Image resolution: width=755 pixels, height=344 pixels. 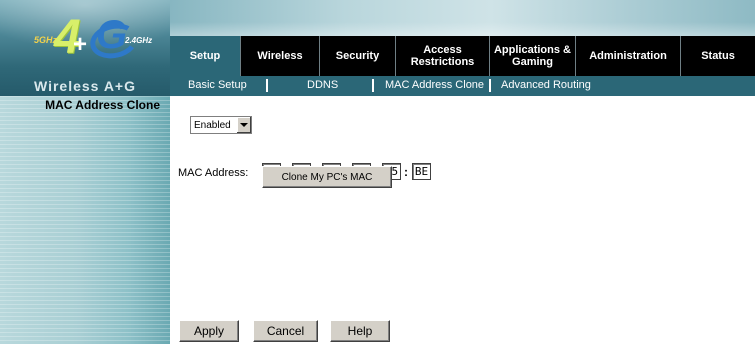 What do you see at coordinates (532, 56) in the screenshot?
I see `tab-applications-gaming: Applications & Gaming` at bounding box center [532, 56].